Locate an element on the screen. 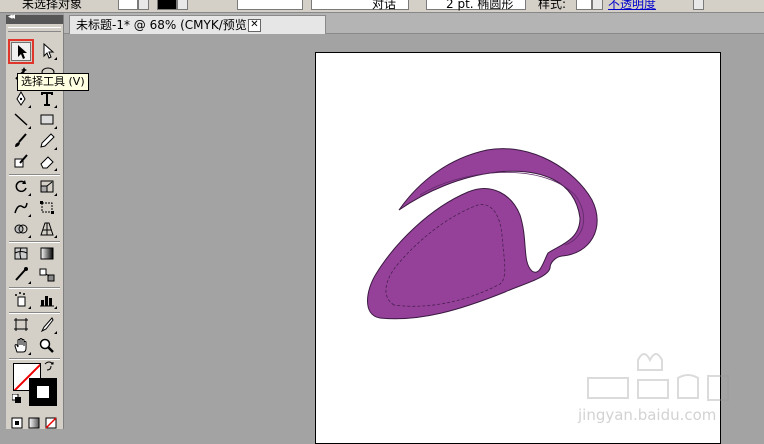 The height and width of the screenshot is (444, 764). watermark-text: jingyan.baidu.com is located at coordinates (646, 415).